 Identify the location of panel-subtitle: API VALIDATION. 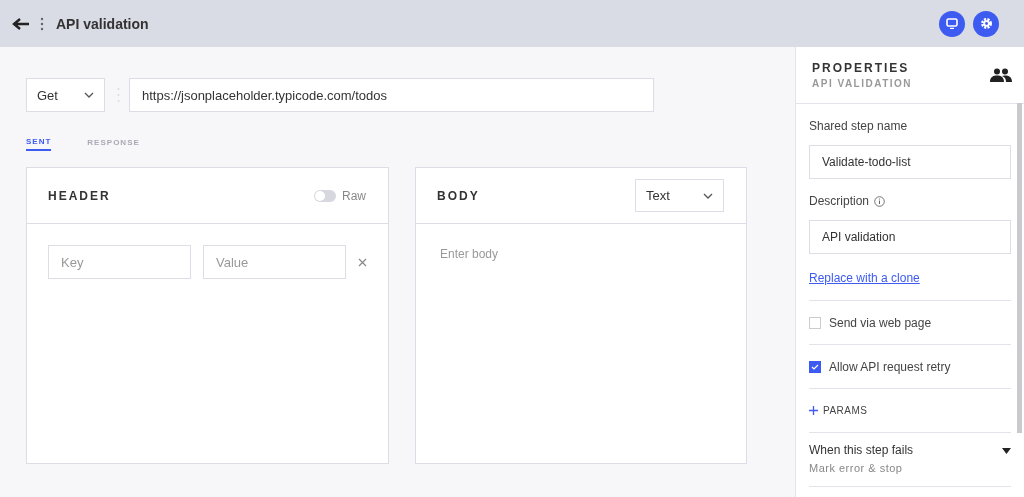
(863, 83).